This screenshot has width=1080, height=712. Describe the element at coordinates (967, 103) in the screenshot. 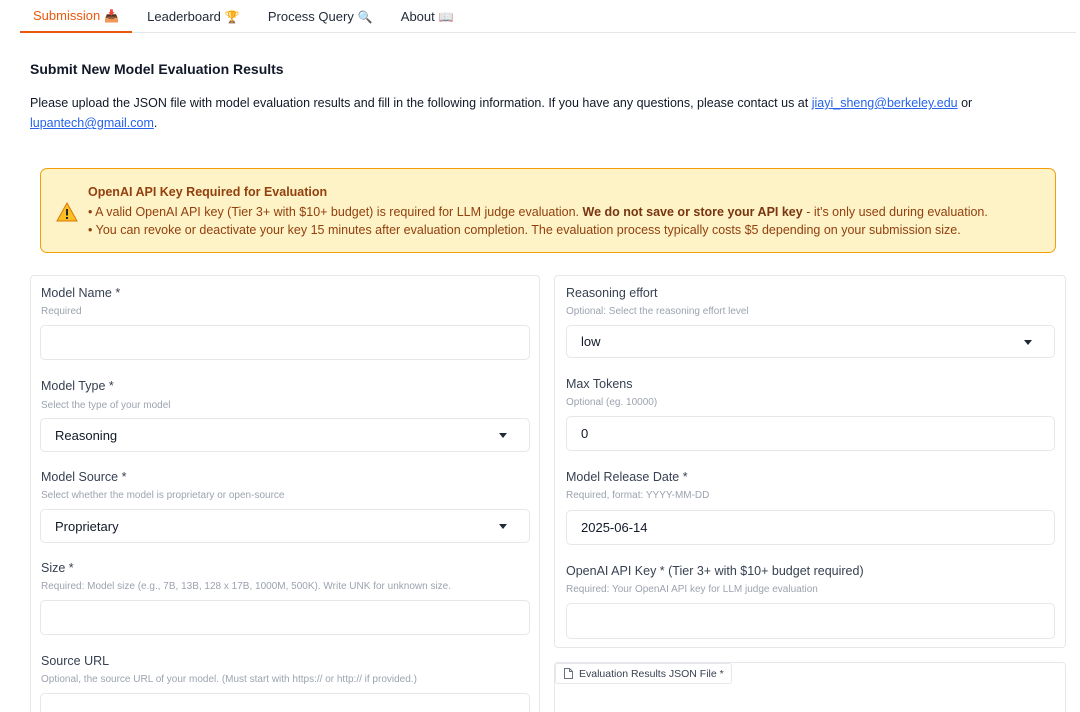

I see `intro-or: or` at that location.